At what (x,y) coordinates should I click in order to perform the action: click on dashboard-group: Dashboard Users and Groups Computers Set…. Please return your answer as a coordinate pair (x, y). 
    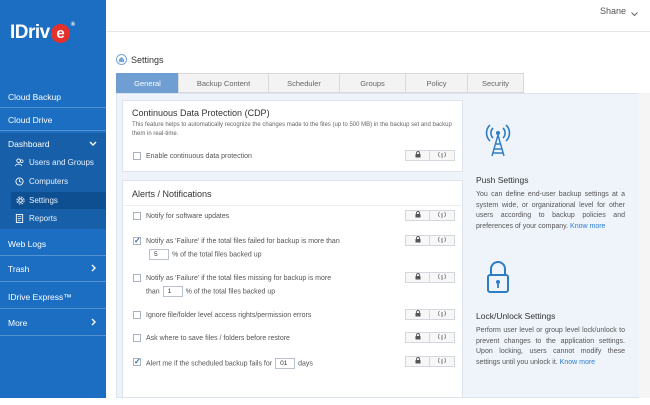
    Looking at the image, I should click on (53, 181).